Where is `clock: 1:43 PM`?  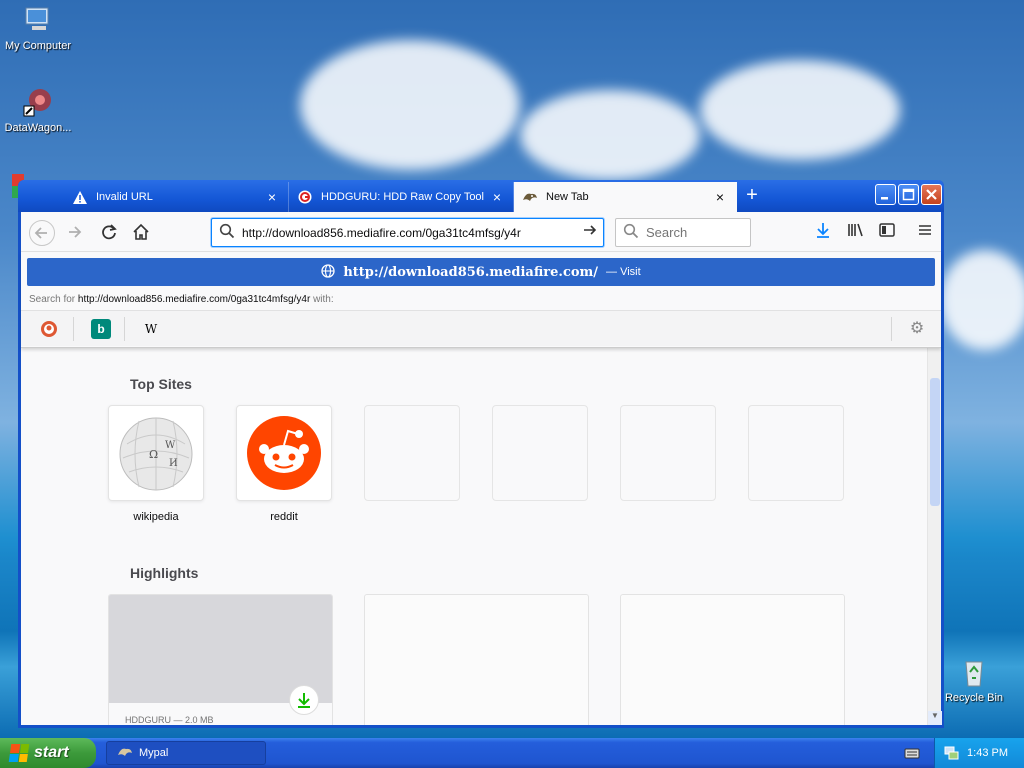
clock: 1:43 PM is located at coordinates (987, 753).